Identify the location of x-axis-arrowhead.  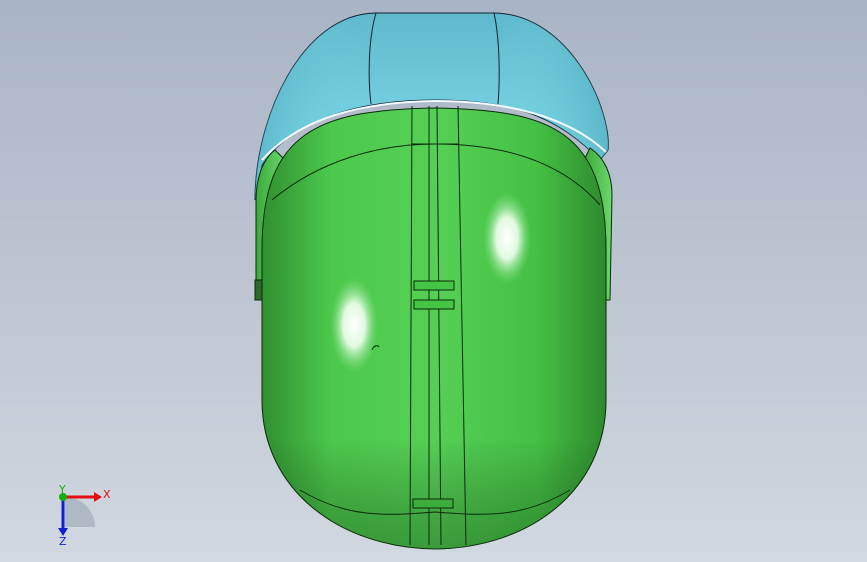
(98, 497).